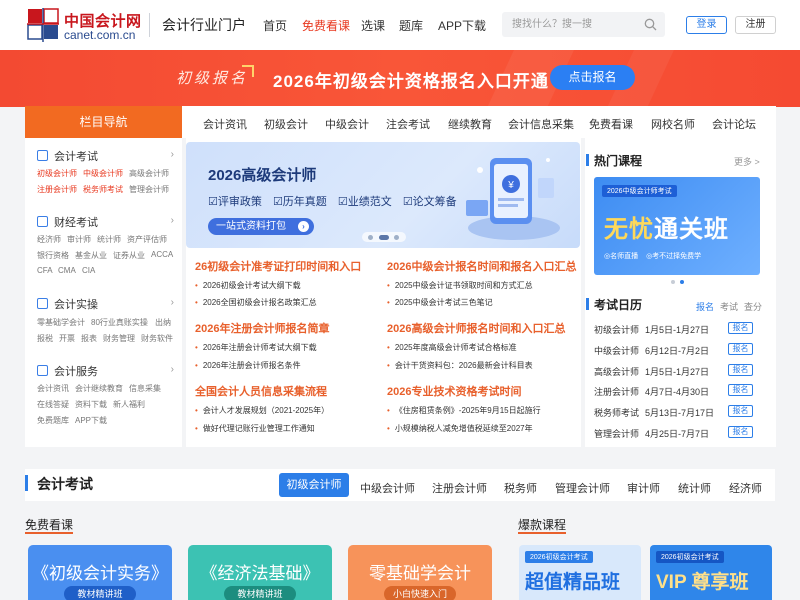 The width and height of the screenshot is (800, 600). Describe the element at coordinates (400, 78) in the screenshot. I see `registration-banner: 初级报名 2026年初级会计资格报名入口开通 点击报名` at that location.